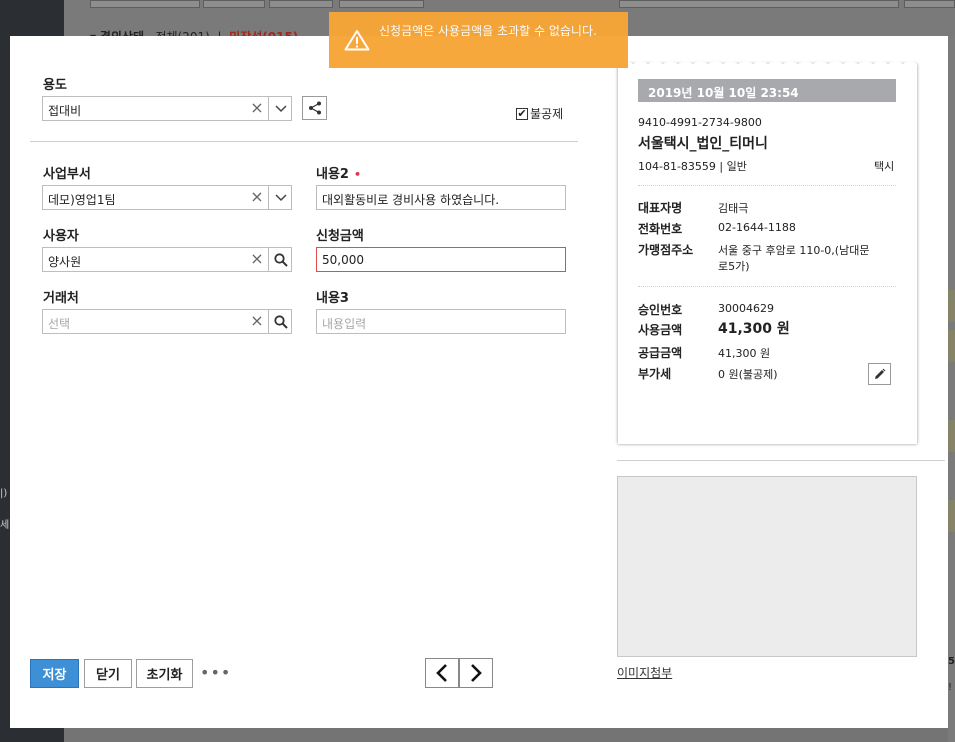 This screenshot has height=742, width=955. Describe the element at coordinates (338, 174) in the screenshot. I see `content2-label: 내용2 •` at that location.